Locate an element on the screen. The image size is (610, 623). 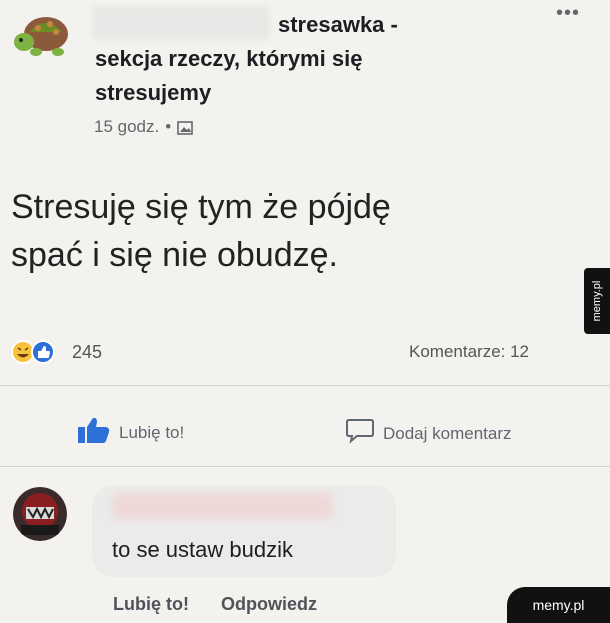
reactions-summary: 245 is located at coordinates (56, 352).